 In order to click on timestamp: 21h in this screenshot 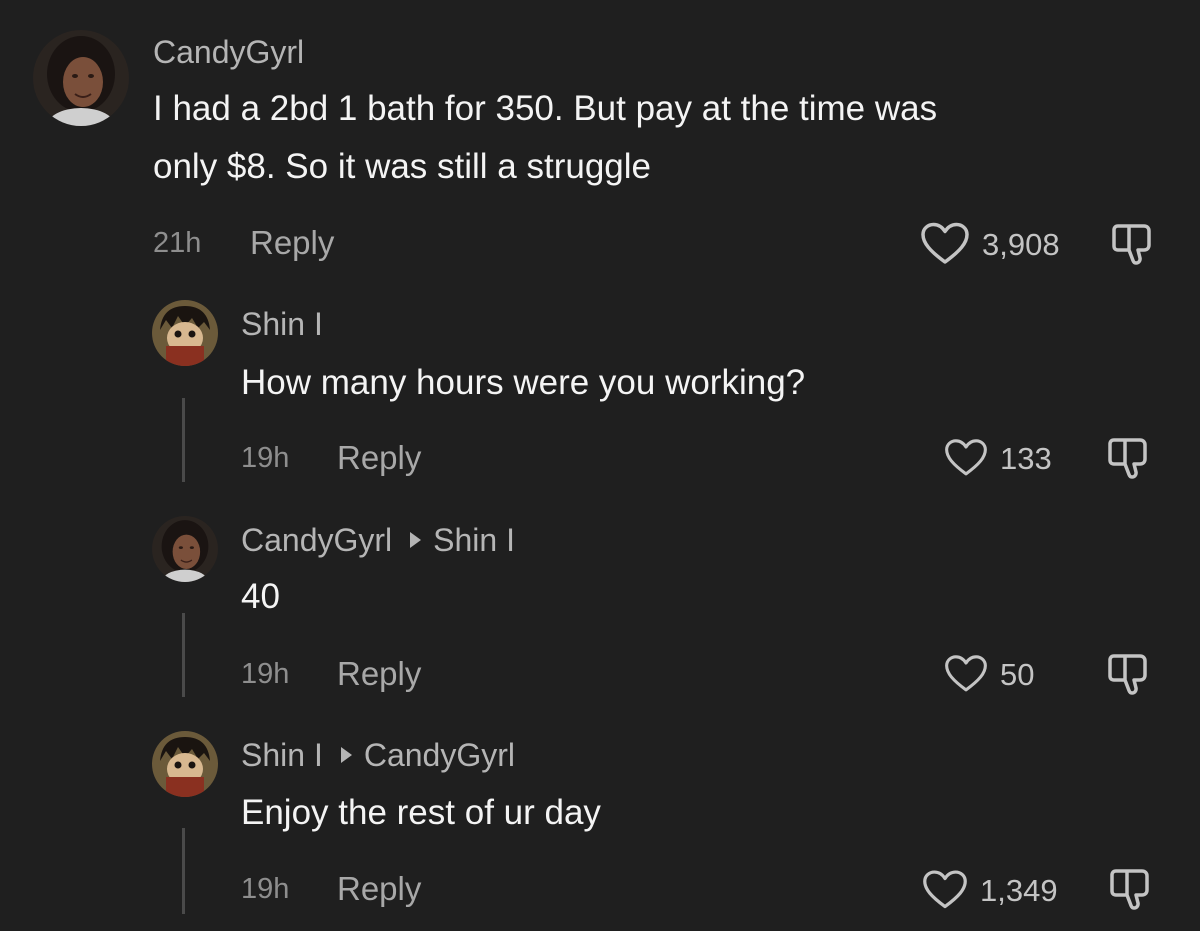, I will do `click(177, 243)`.